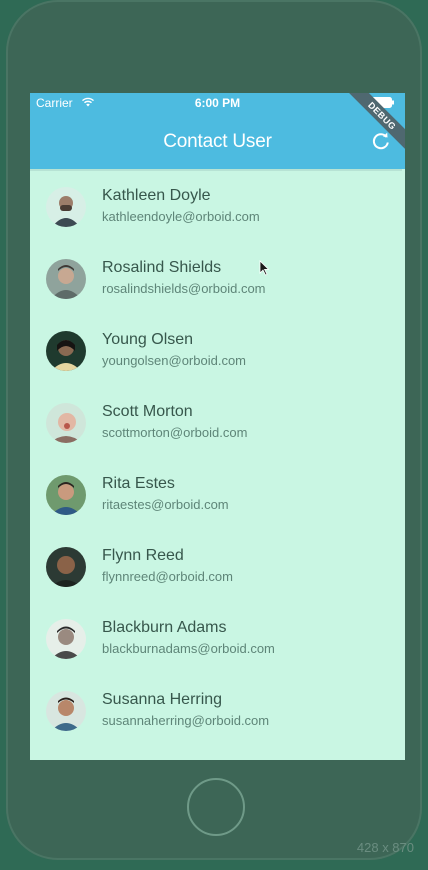 The image size is (428, 870). What do you see at coordinates (217, 423) in the screenshot?
I see `list-item: Scott Morton scottmorton@orboid.com` at bounding box center [217, 423].